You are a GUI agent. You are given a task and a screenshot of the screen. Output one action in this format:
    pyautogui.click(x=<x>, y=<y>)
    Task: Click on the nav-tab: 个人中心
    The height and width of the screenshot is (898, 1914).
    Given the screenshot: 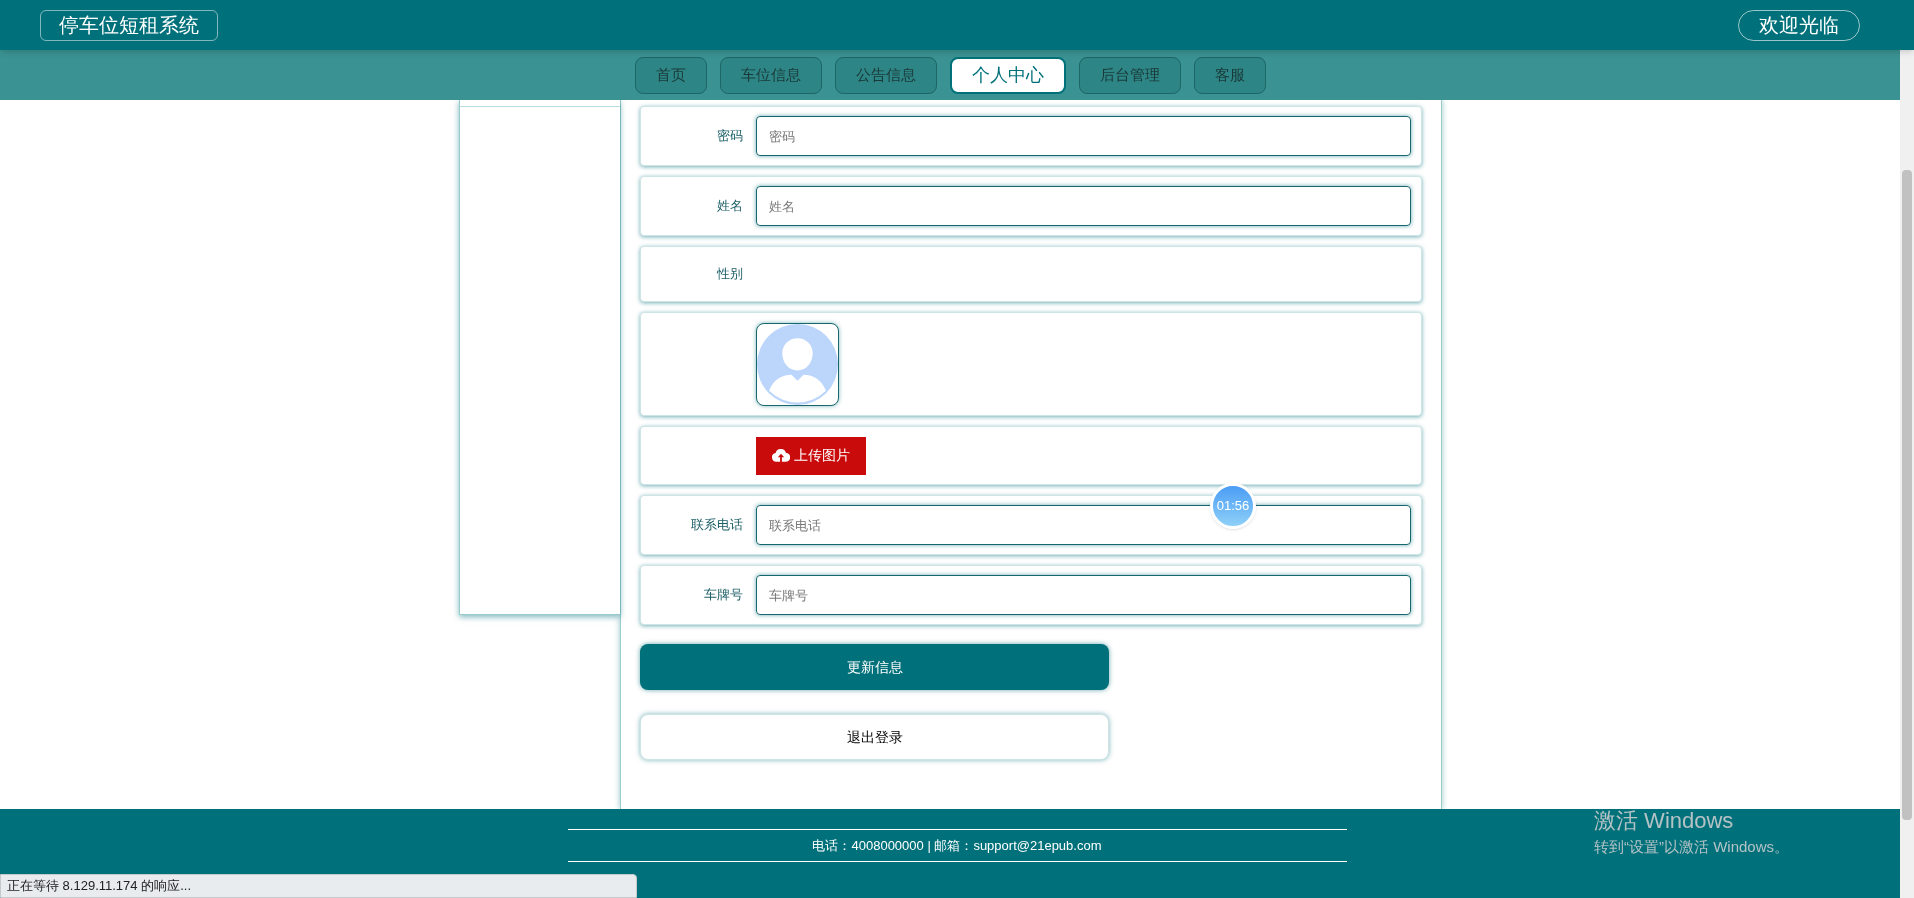 What is the action you would take?
    pyautogui.click(x=1007, y=75)
    